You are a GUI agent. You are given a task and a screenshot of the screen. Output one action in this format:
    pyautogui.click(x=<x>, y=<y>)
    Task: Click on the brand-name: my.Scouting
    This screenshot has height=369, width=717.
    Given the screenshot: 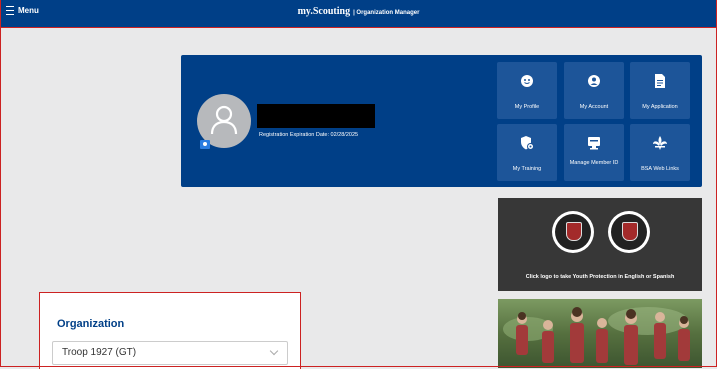 What is the action you would take?
    pyautogui.click(x=324, y=11)
    